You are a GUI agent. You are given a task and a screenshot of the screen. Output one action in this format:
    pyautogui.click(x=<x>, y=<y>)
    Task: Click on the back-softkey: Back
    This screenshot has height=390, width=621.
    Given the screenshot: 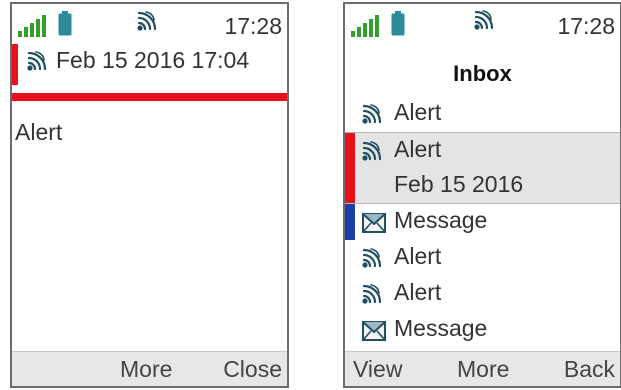 What is the action you would take?
    pyautogui.click(x=589, y=369)
    